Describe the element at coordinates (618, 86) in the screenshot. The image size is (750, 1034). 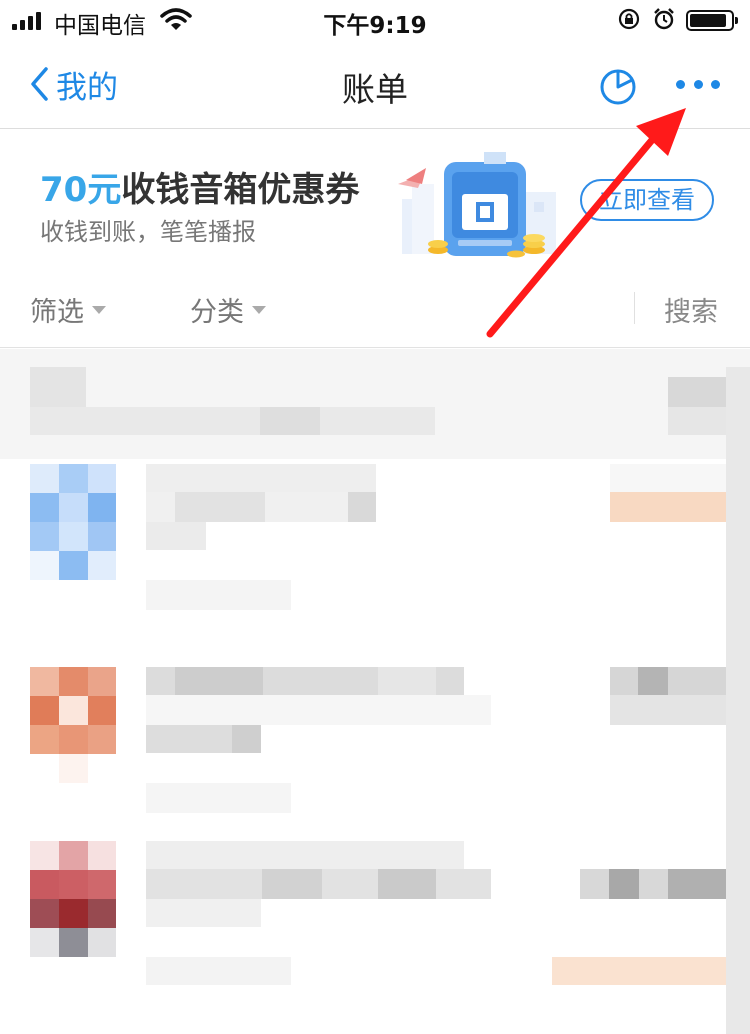
I see `pie-chart-icon` at that location.